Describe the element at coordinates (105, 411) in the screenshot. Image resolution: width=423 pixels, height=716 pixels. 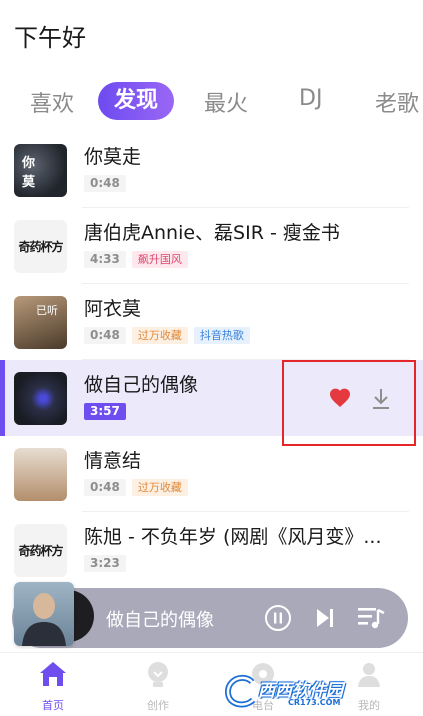
I see `song-duration: 3:57` at that location.